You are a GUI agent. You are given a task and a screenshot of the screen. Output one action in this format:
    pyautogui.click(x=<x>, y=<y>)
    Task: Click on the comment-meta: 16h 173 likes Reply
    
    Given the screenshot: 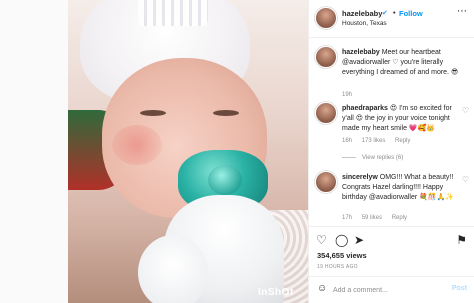 What is the action you would take?
    pyautogui.click(x=380, y=141)
    